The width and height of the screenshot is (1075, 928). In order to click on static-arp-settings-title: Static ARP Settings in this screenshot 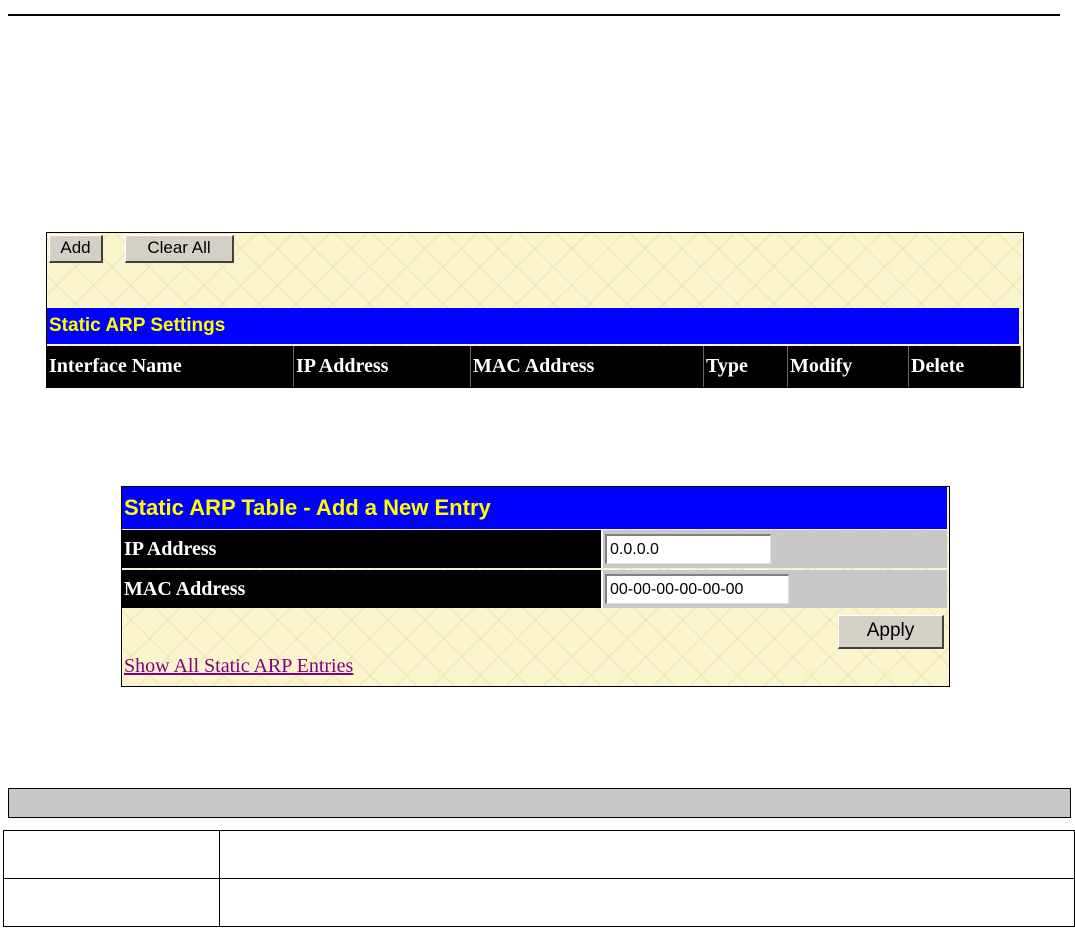, I will do `click(533, 326)`.